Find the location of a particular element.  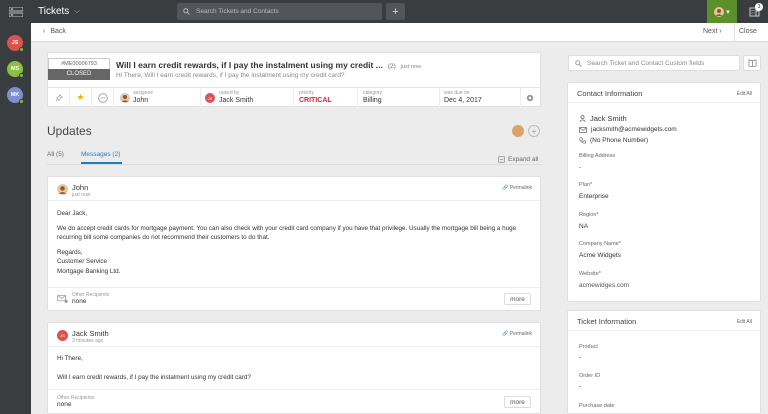

company-name-value: Acme Widgets is located at coordinates (600, 255).